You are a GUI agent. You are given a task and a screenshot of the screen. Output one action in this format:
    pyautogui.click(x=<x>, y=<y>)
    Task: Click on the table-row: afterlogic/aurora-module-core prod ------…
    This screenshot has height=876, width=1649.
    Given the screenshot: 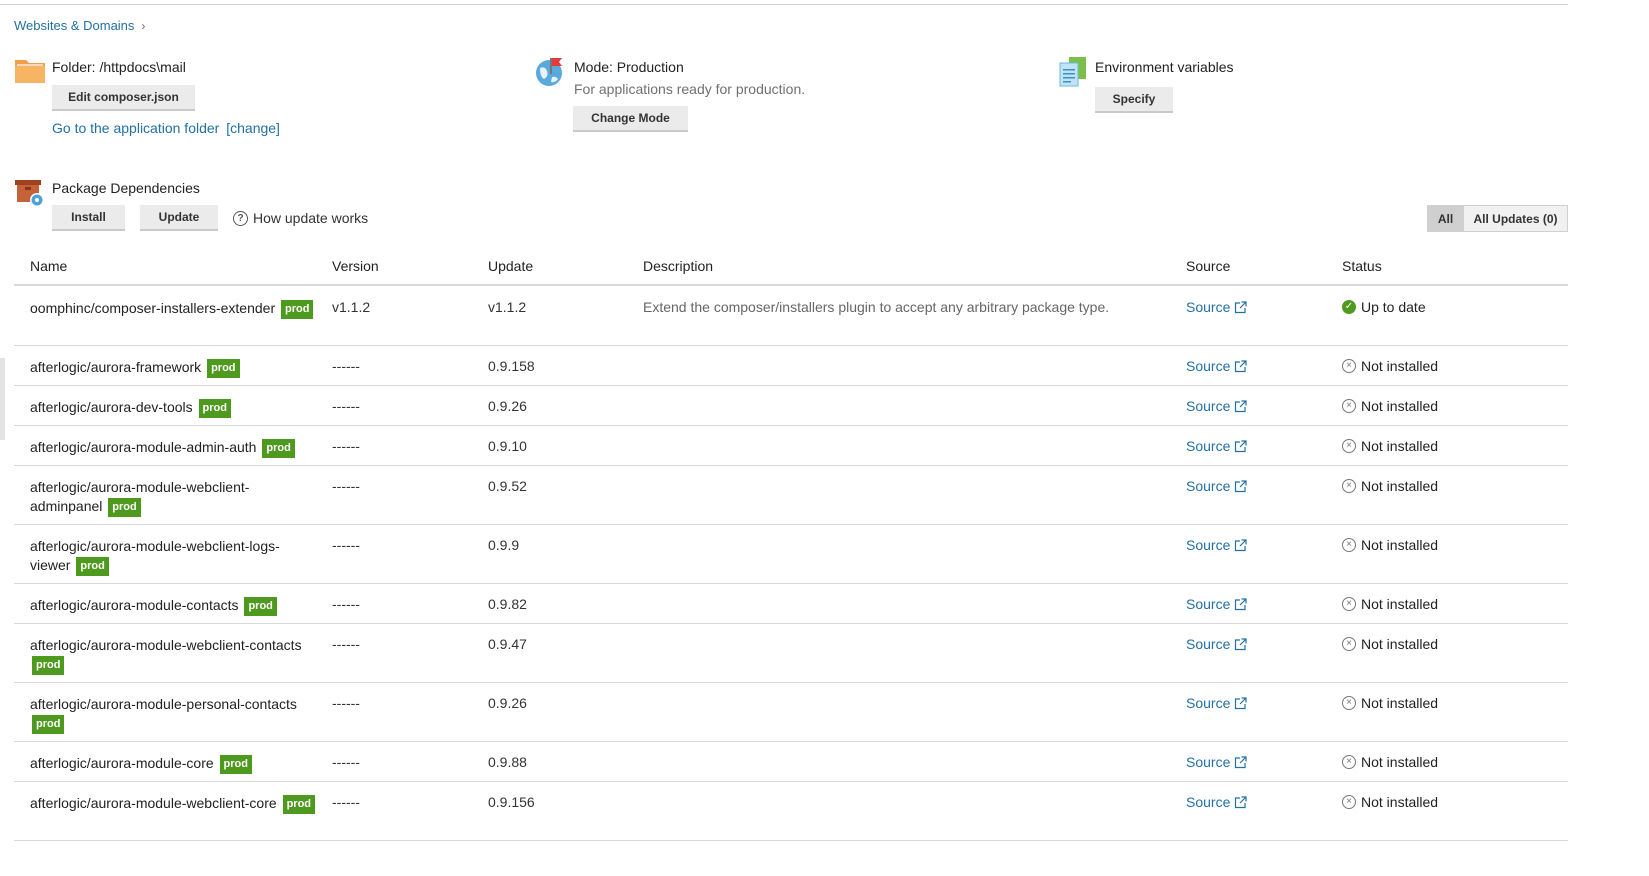 What is the action you would take?
    pyautogui.click(x=791, y=762)
    